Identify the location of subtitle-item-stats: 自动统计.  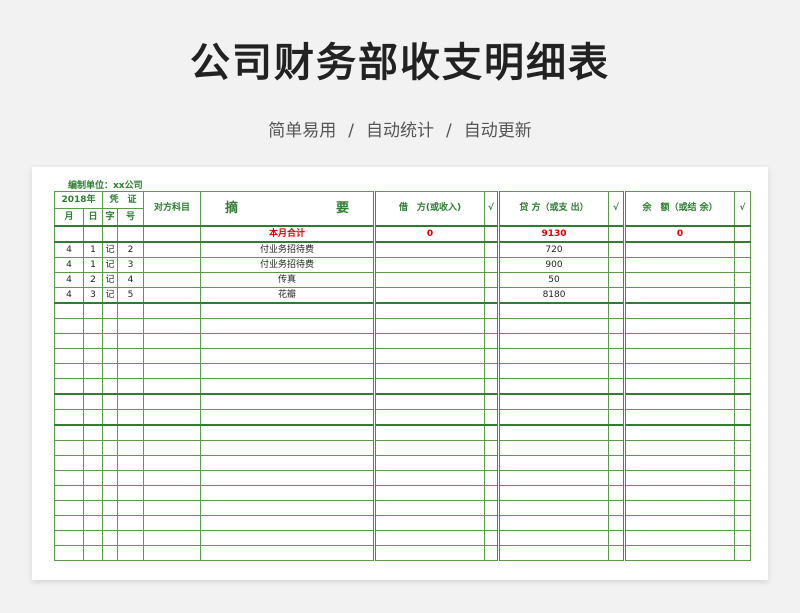
(400, 131).